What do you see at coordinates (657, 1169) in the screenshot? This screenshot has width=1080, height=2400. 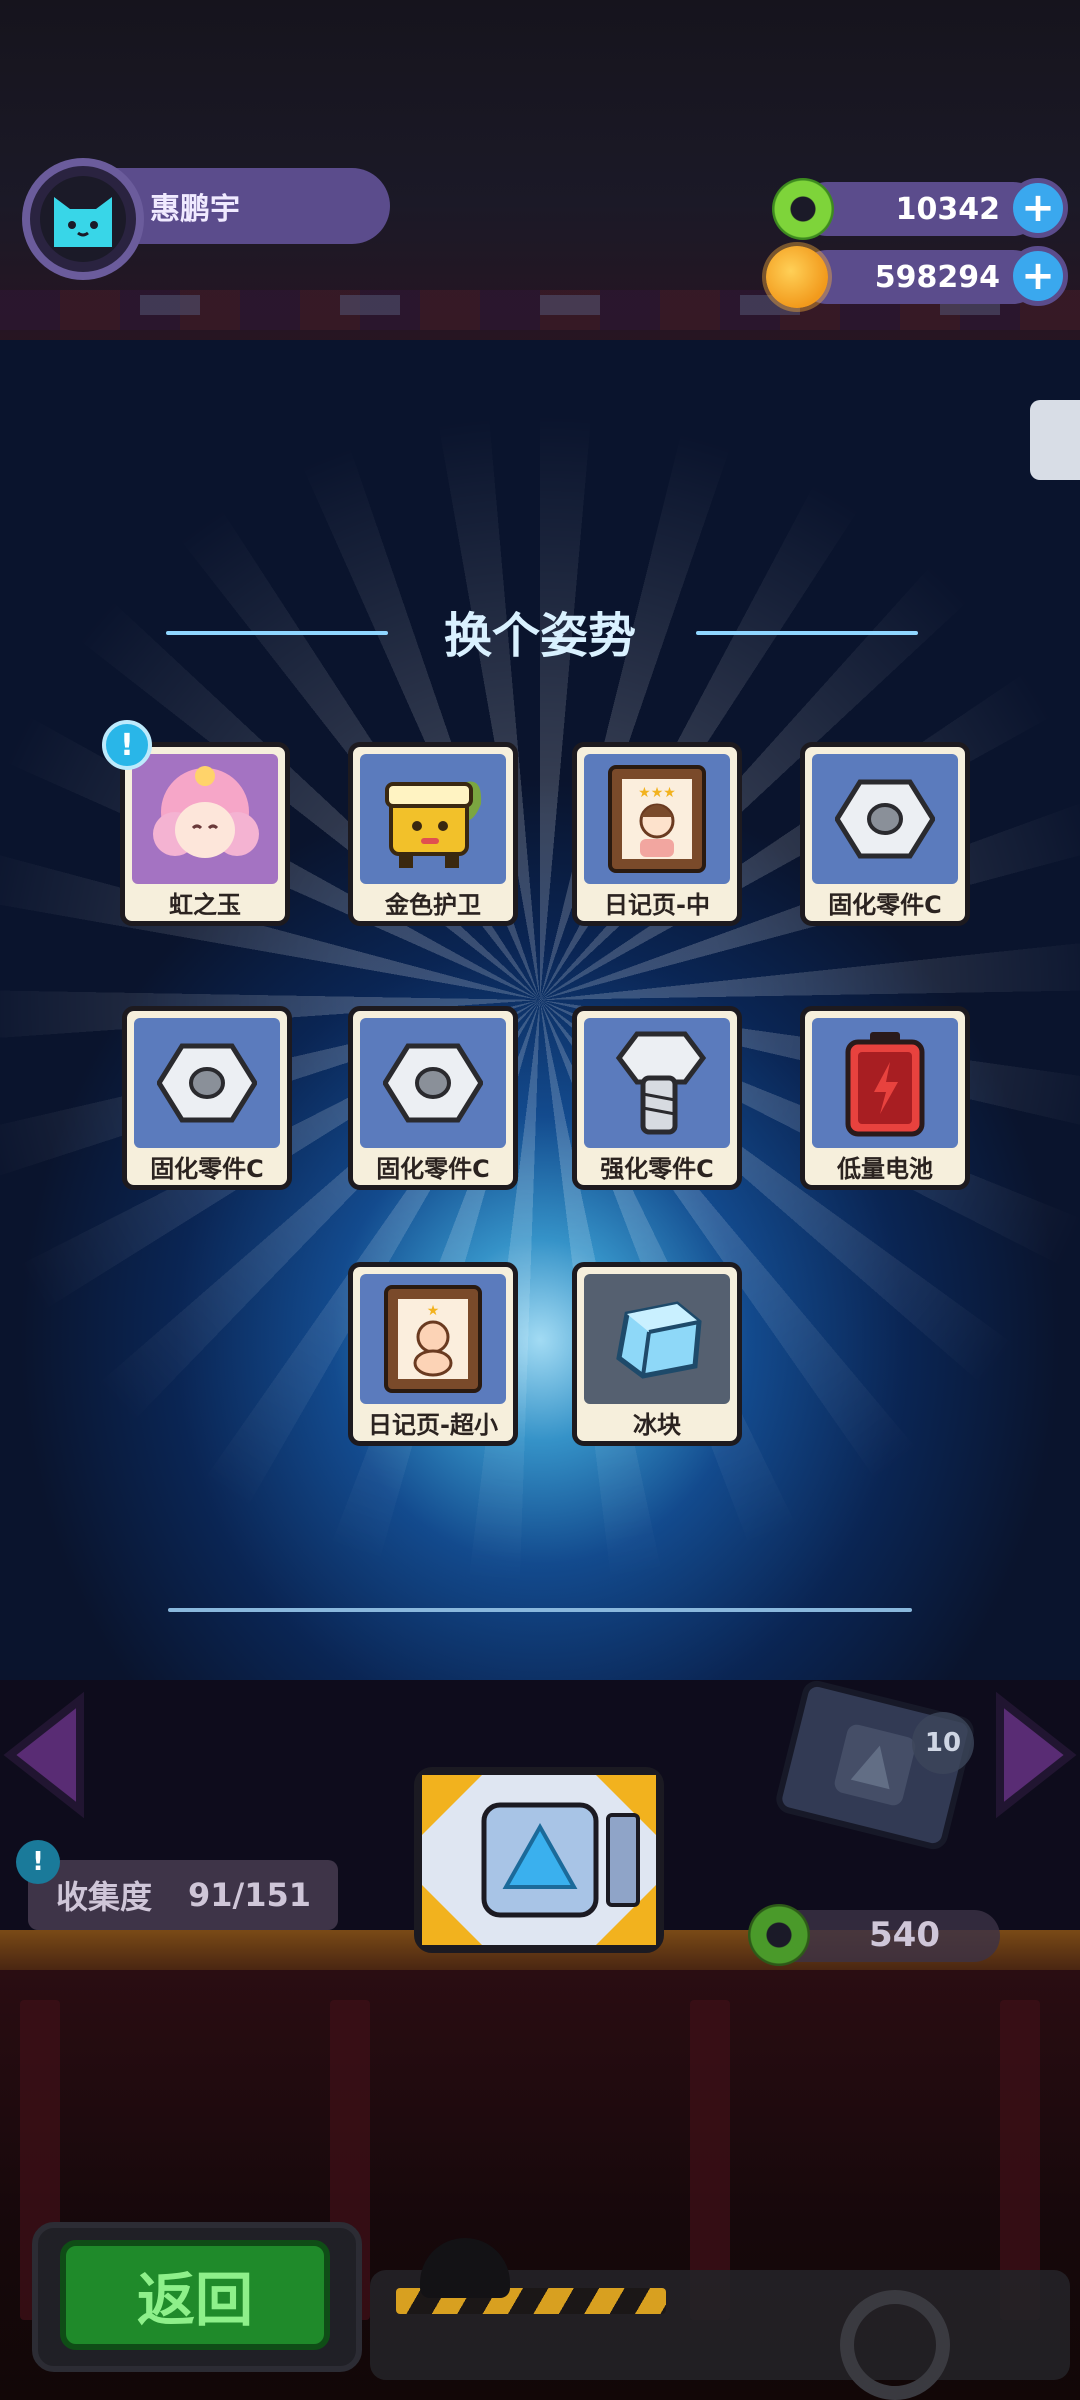 I see `reward-label: 强化零件C` at bounding box center [657, 1169].